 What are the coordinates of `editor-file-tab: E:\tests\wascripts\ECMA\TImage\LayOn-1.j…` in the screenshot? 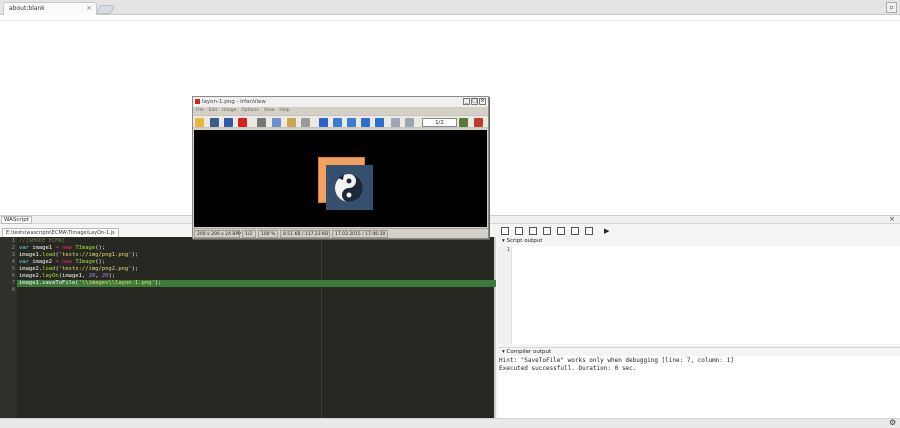 It's located at (60, 232).